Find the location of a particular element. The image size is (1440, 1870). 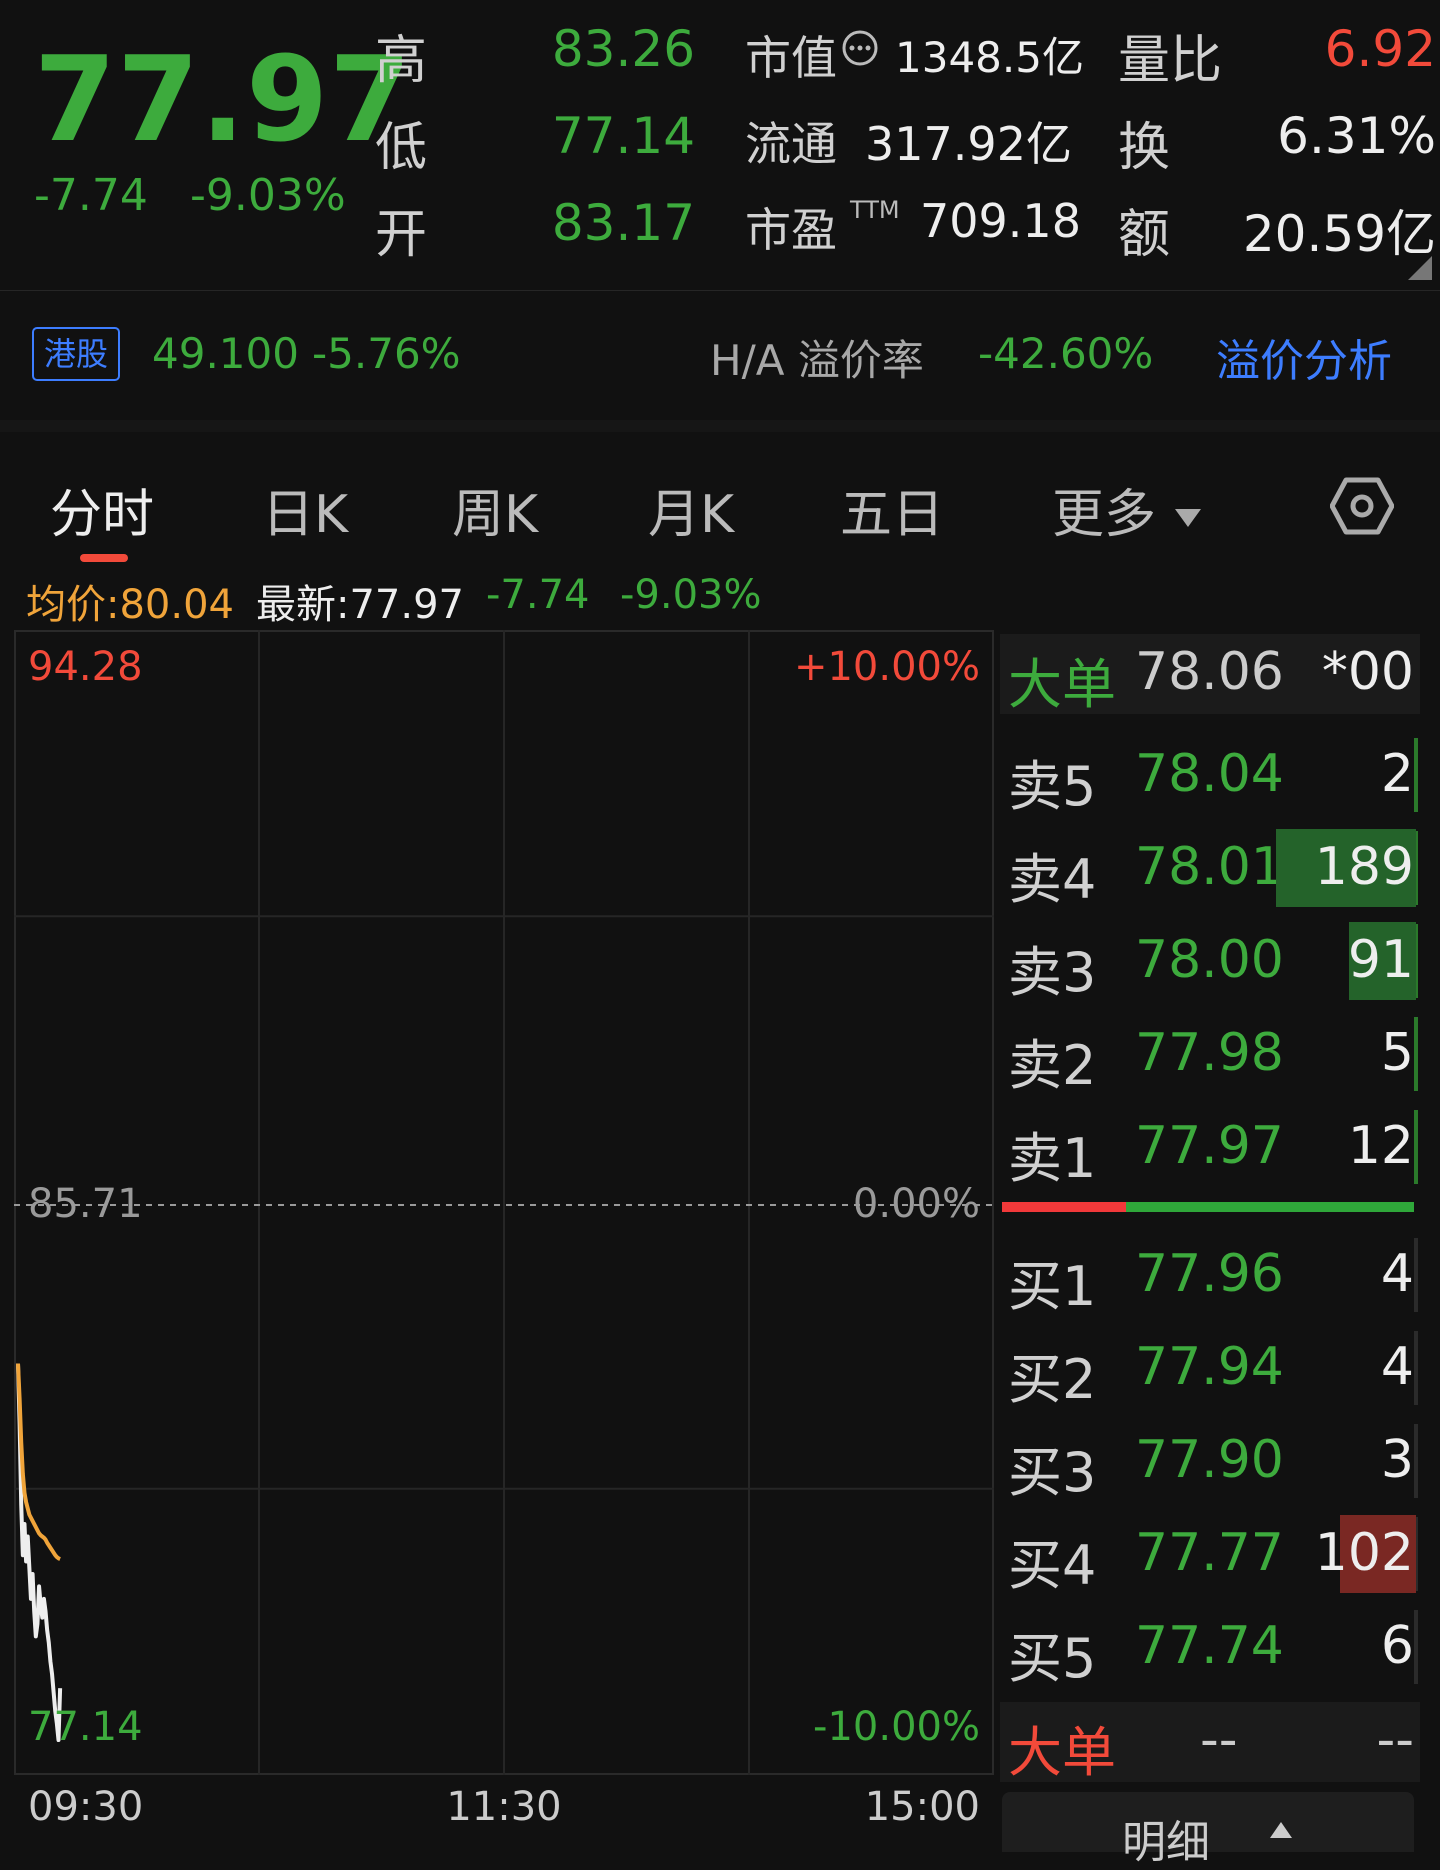

pe-label: 市盈 is located at coordinates (791, 230).